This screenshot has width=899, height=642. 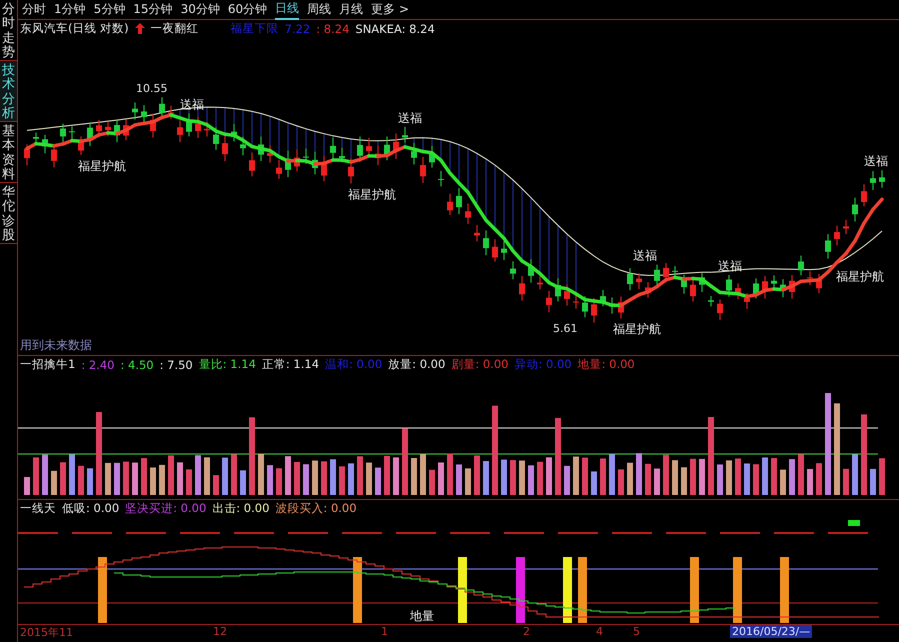 What do you see at coordinates (97, 365) in the screenshot?
I see `indicator-value: : 2.40` at bounding box center [97, 365].